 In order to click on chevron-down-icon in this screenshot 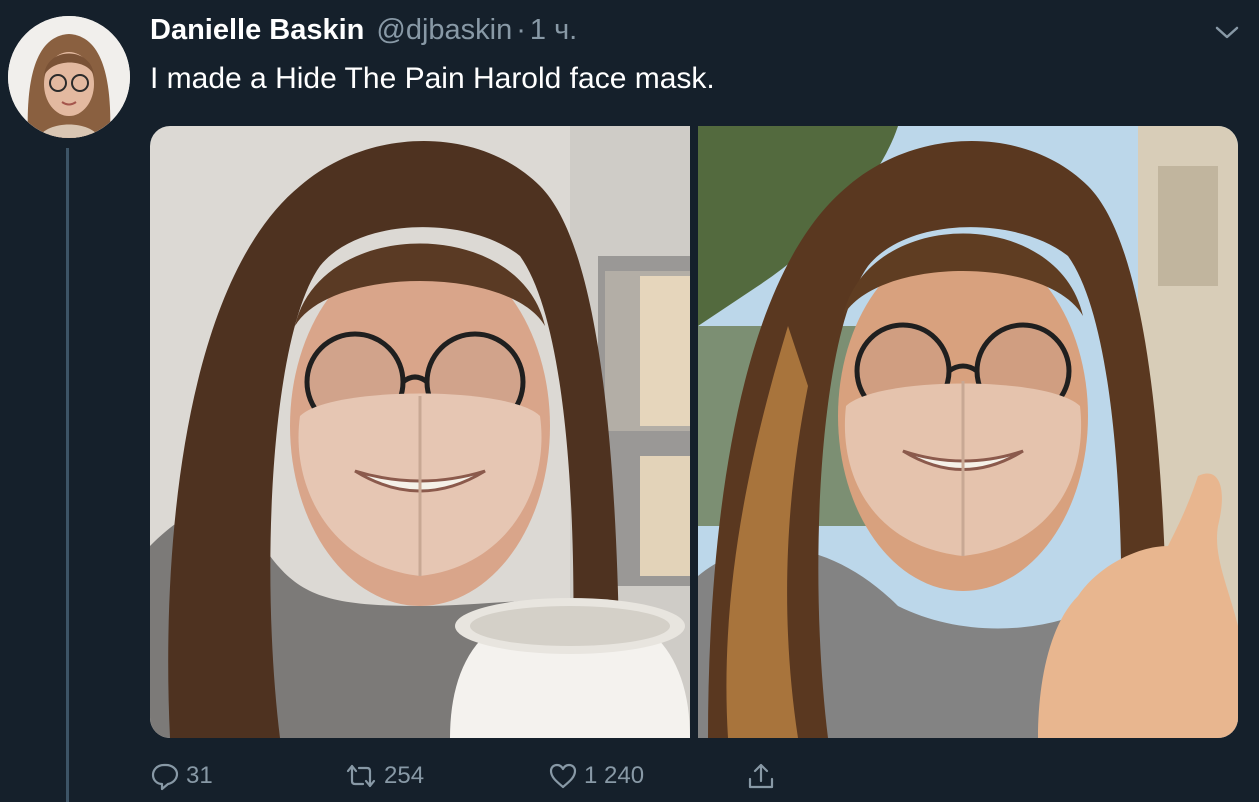, I will do `click(1227, 32)`.